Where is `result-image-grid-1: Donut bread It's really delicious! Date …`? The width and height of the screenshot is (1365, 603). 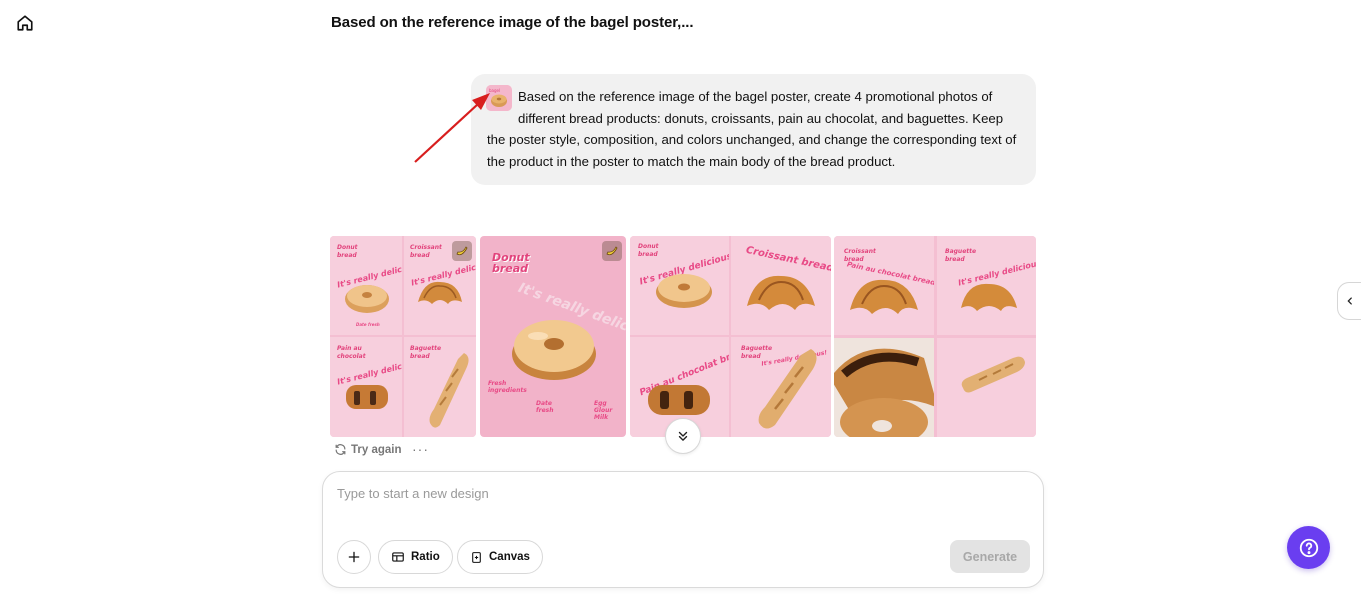
result-image-grid-1: Donut bread It's really delicious! Date … is located at coordinates (403, 336).